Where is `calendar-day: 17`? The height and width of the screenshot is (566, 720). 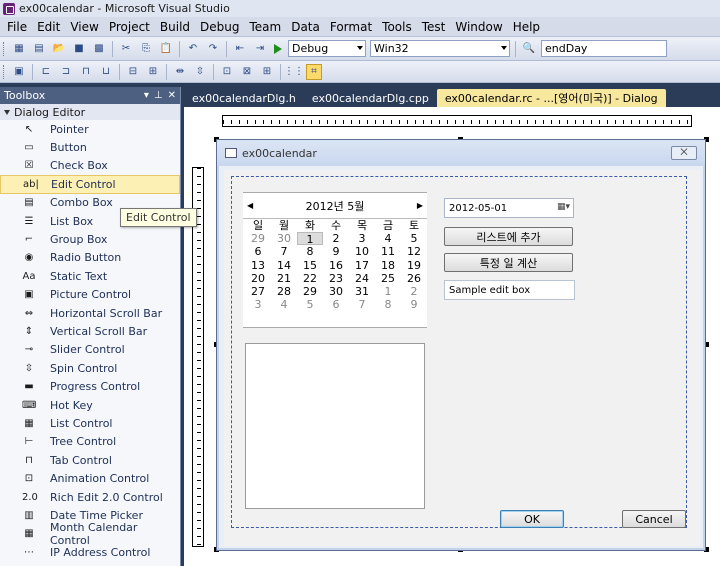 calendar-day: 17 is located at coordinates (362, 265).